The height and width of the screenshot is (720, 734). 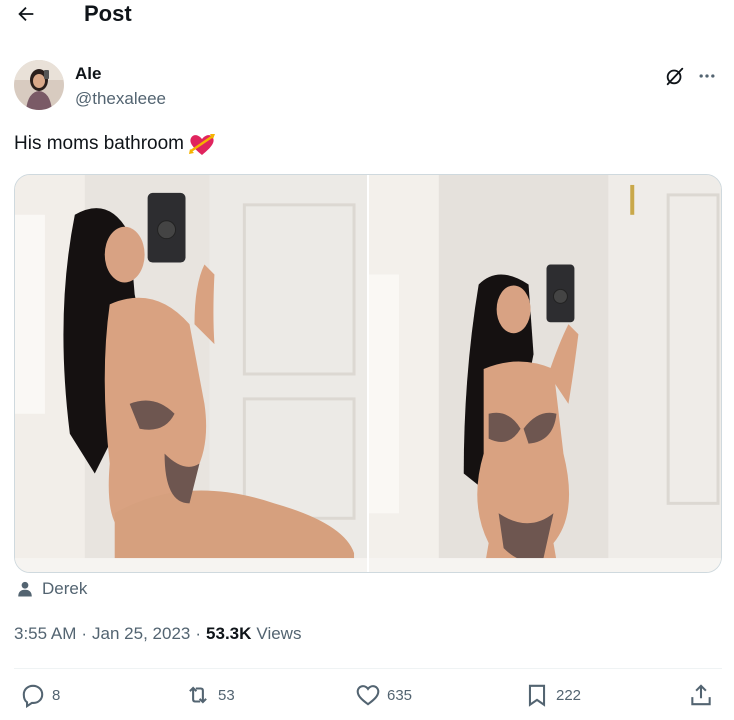 I want to click on share-button, so click(x=701, y=695).